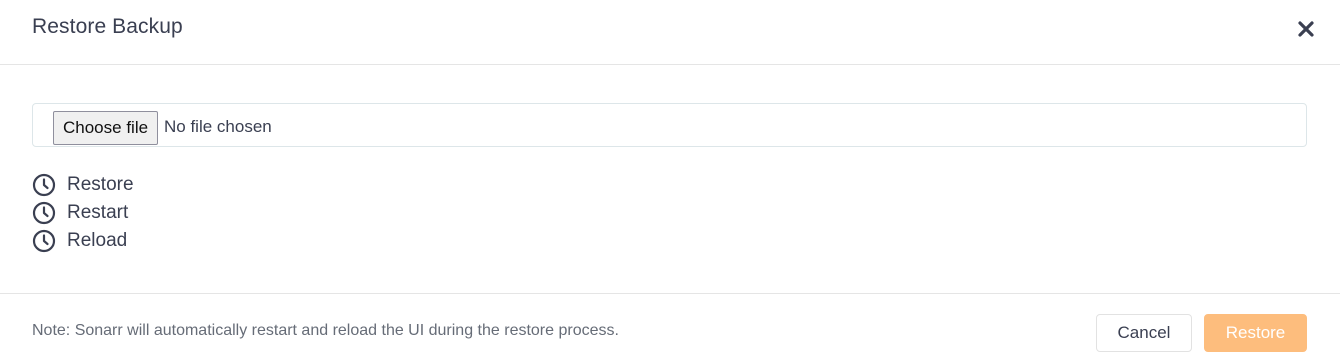  Describe the element at coordinates (98, 212) in the screenshot. I see `step-label: Restart` at that location.